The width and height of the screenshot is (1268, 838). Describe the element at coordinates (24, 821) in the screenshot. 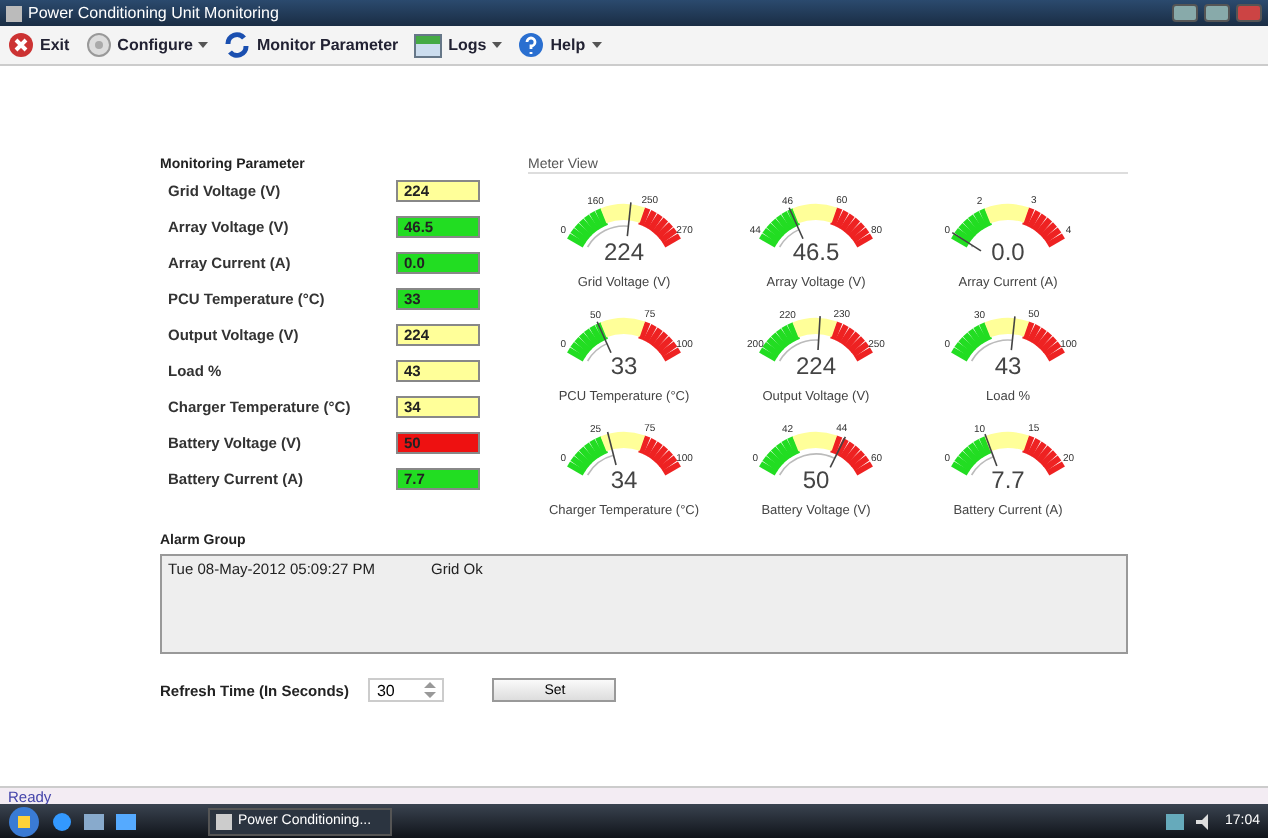

I see `start-button` at that location.